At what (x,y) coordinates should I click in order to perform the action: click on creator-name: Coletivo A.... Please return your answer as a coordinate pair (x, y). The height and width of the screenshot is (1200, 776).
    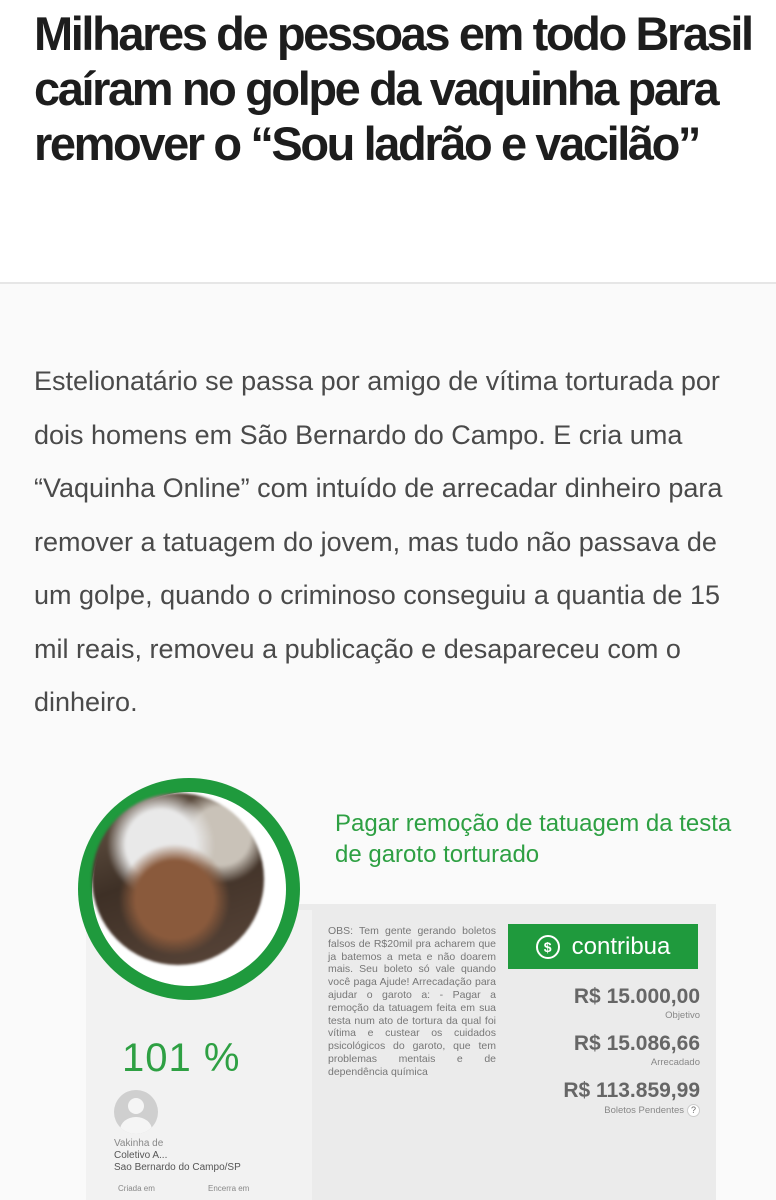
    Looking at the image, I should click on (214, 1156).